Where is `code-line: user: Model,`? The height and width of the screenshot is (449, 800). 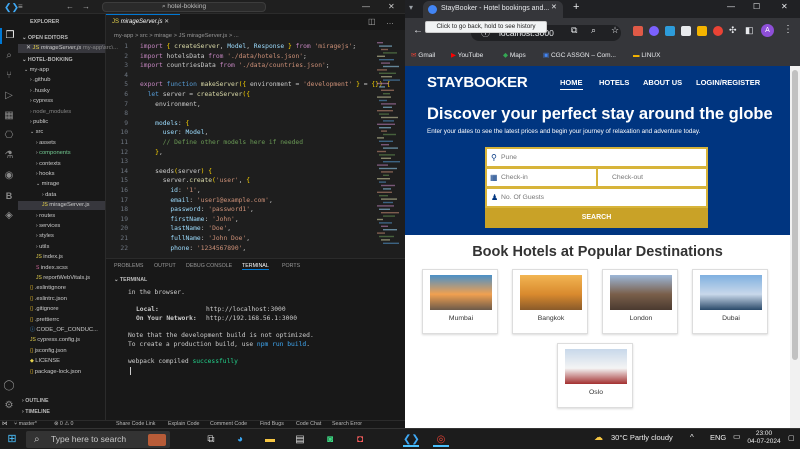
code-line: user: Model, is located at coordinates (174, 133).